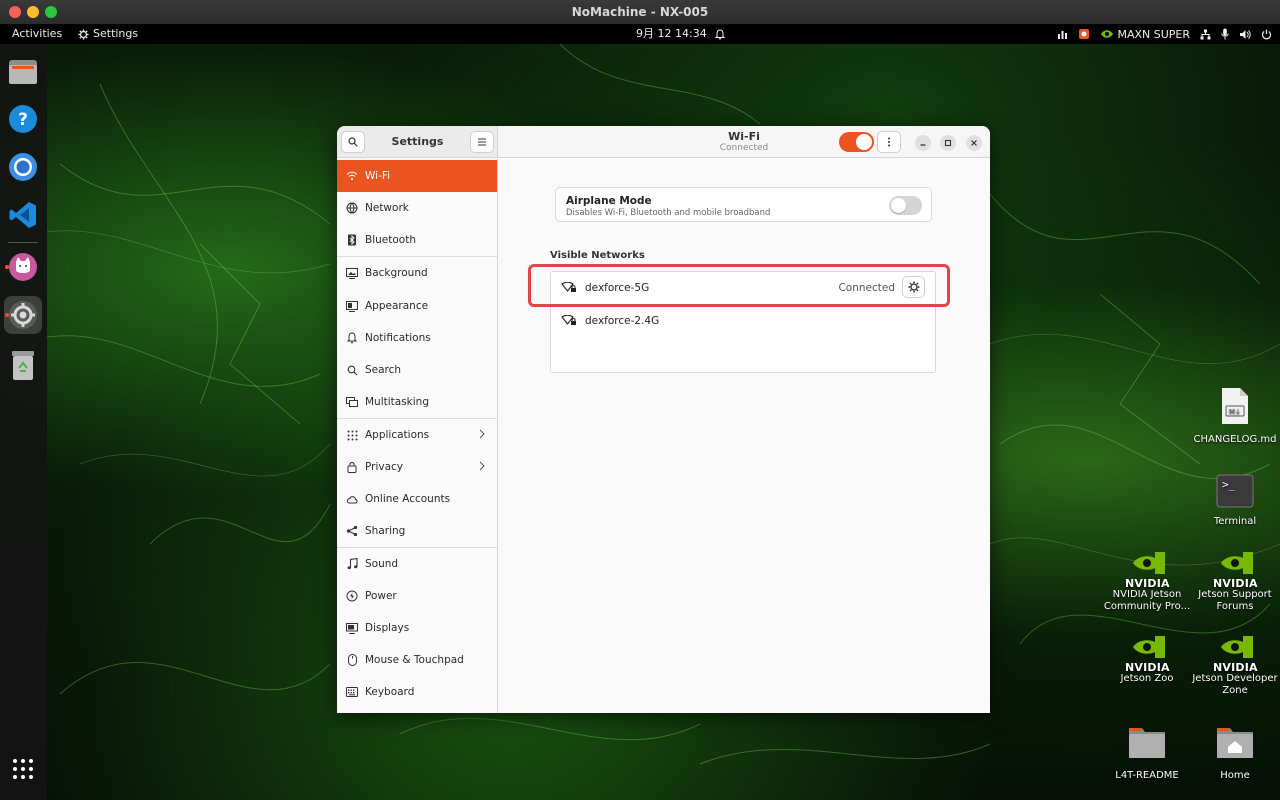 The height and width of the screenshot is (800, 1280). Describe the element at coordinates (417, 142) in the screenshot. I see `settings-sidebar-header: Settings` at that location.